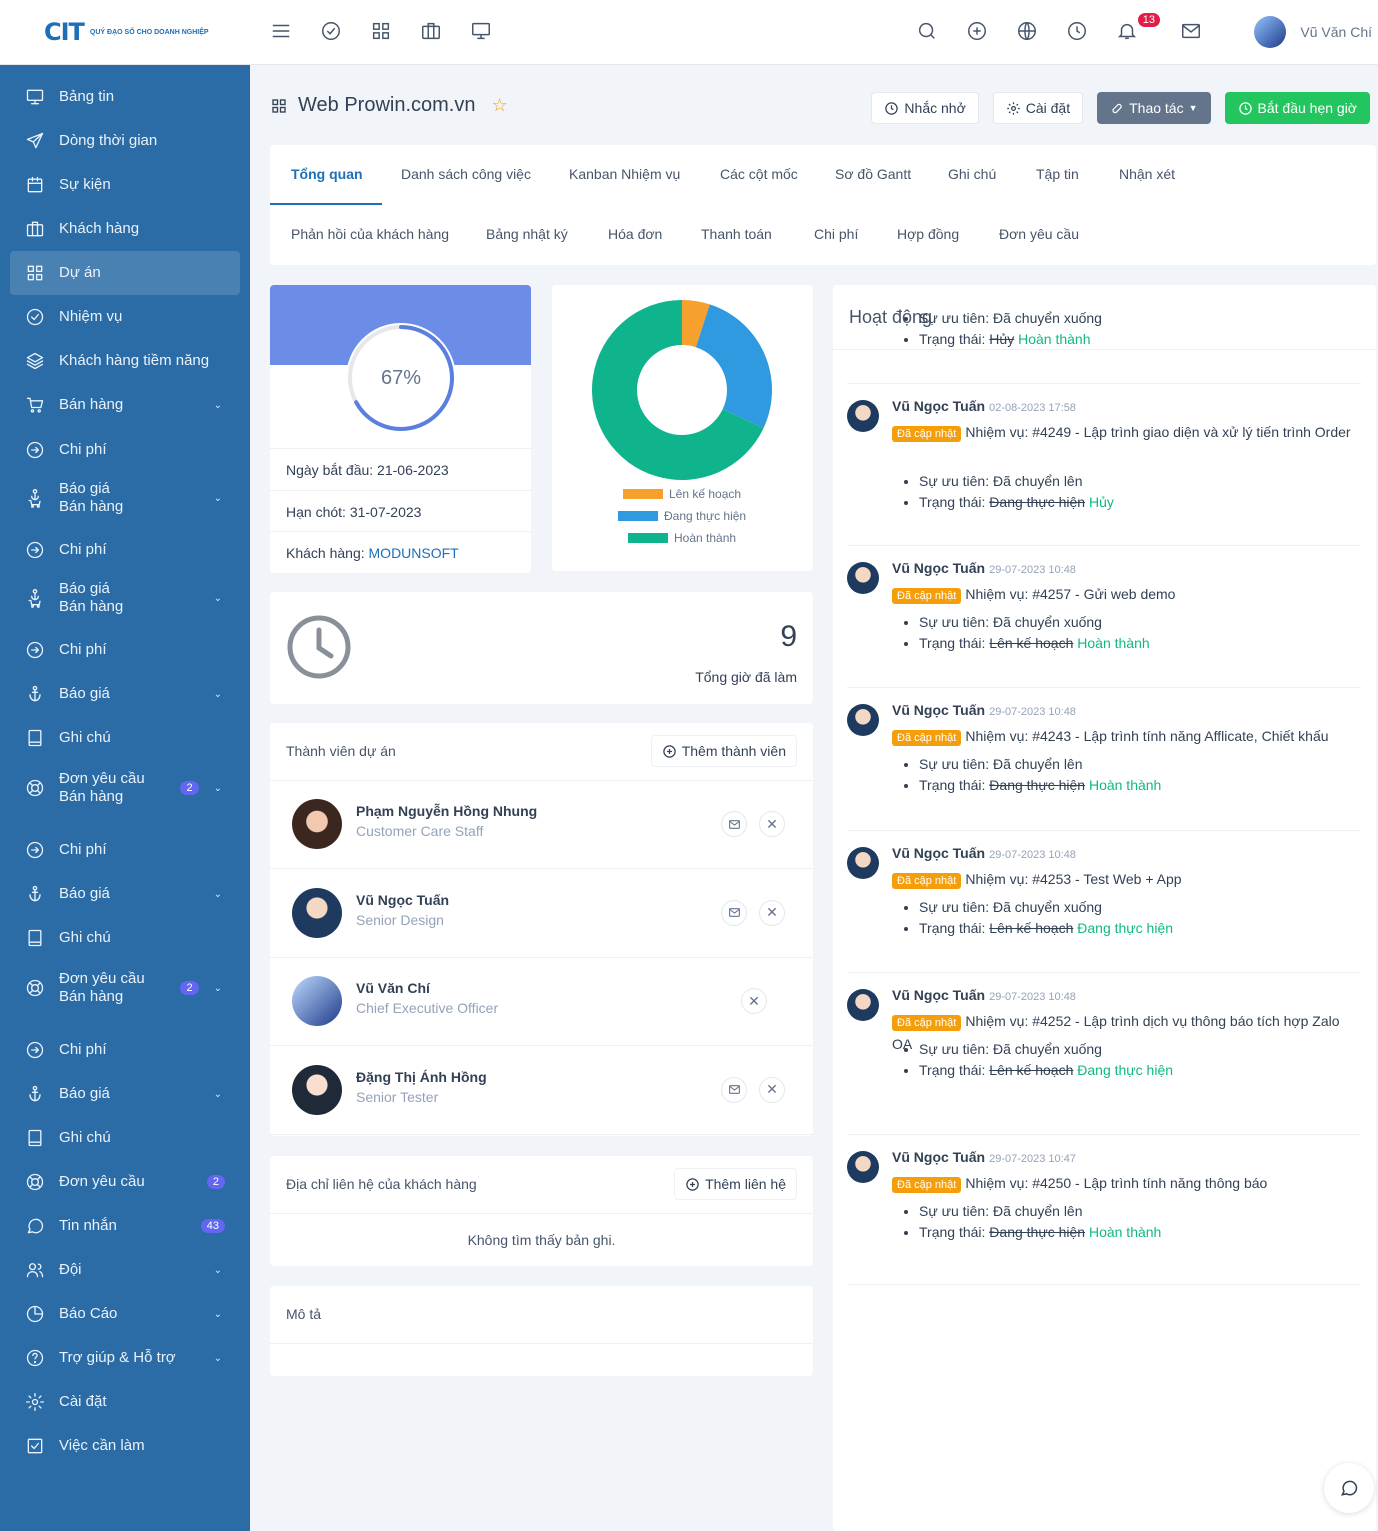 The image size is (1378, 1531). Describe the element at coordinates (1297, 108) in the screenshot. I see `start-timer-button: Bắt đầu hẹn giờ` at that location.